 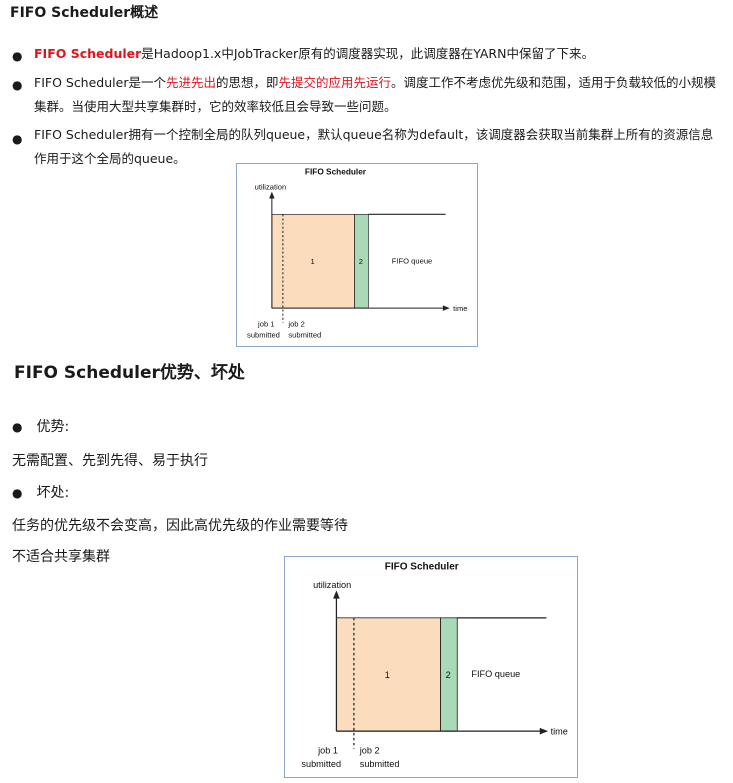 I want to click on disadvantage-text-2: 不适合共享集群, so click(x=61, y=557).